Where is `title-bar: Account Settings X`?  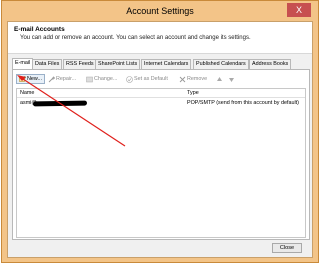 title-bar: Account Settings X is located at coordinates (160, 11).